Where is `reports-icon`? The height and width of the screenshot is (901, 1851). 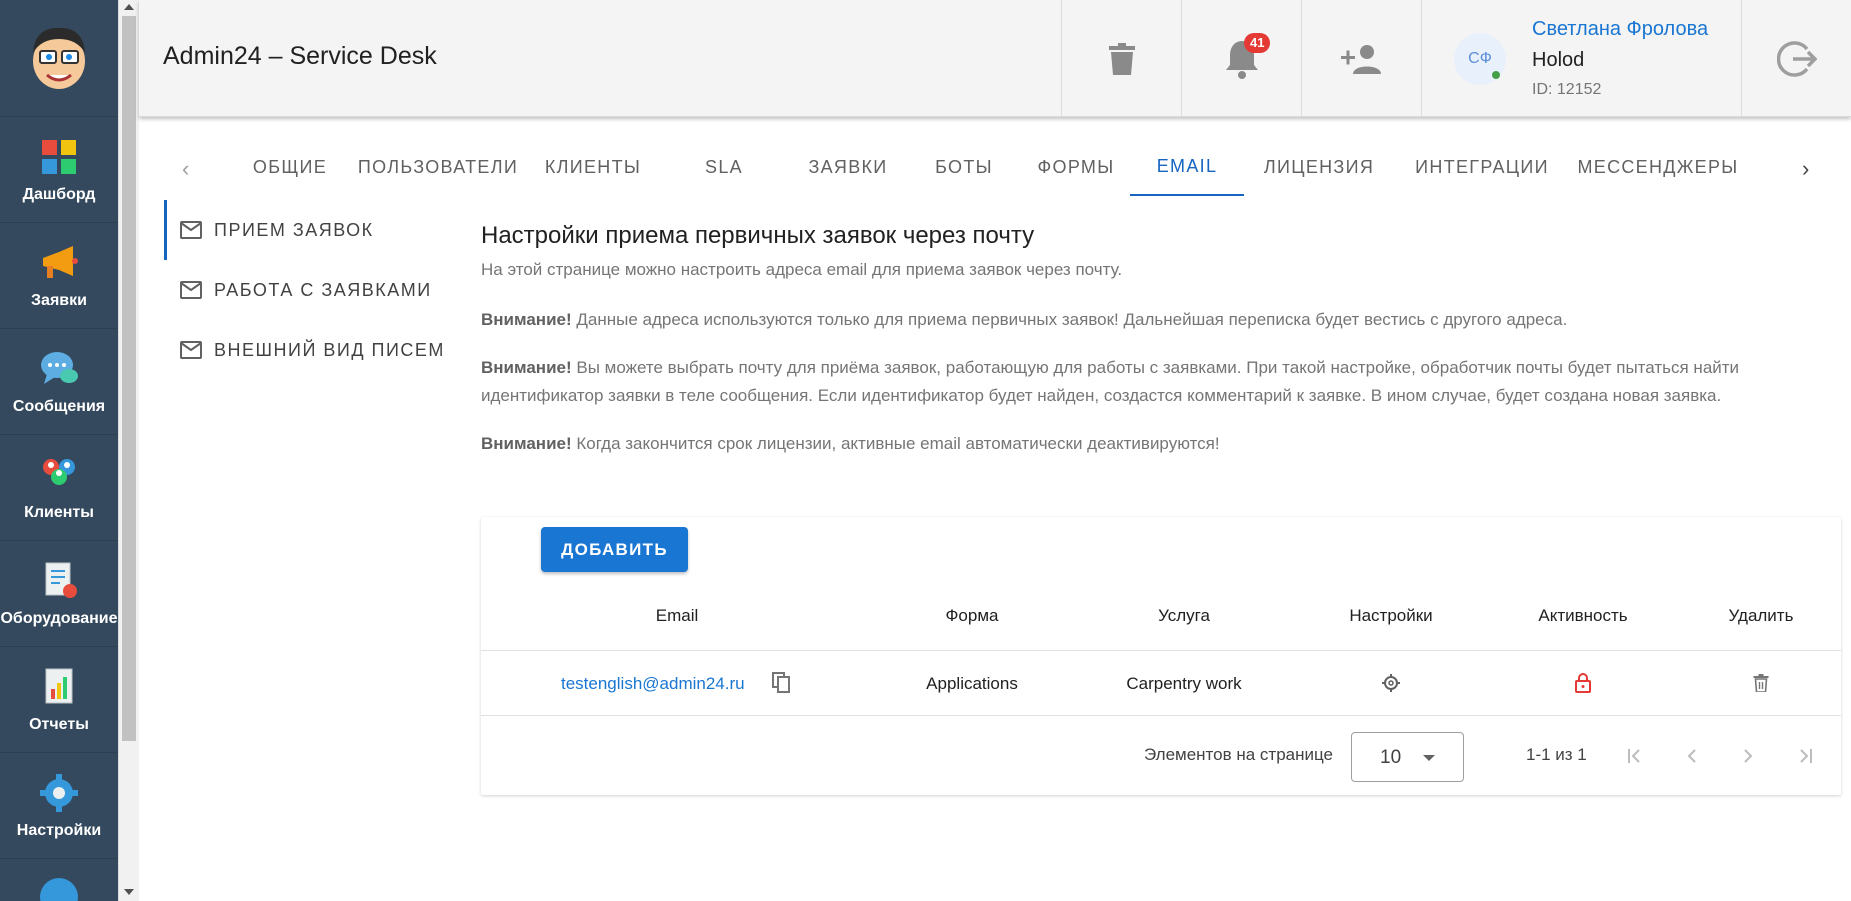 reports-icon is located at coordinates (59, 687).